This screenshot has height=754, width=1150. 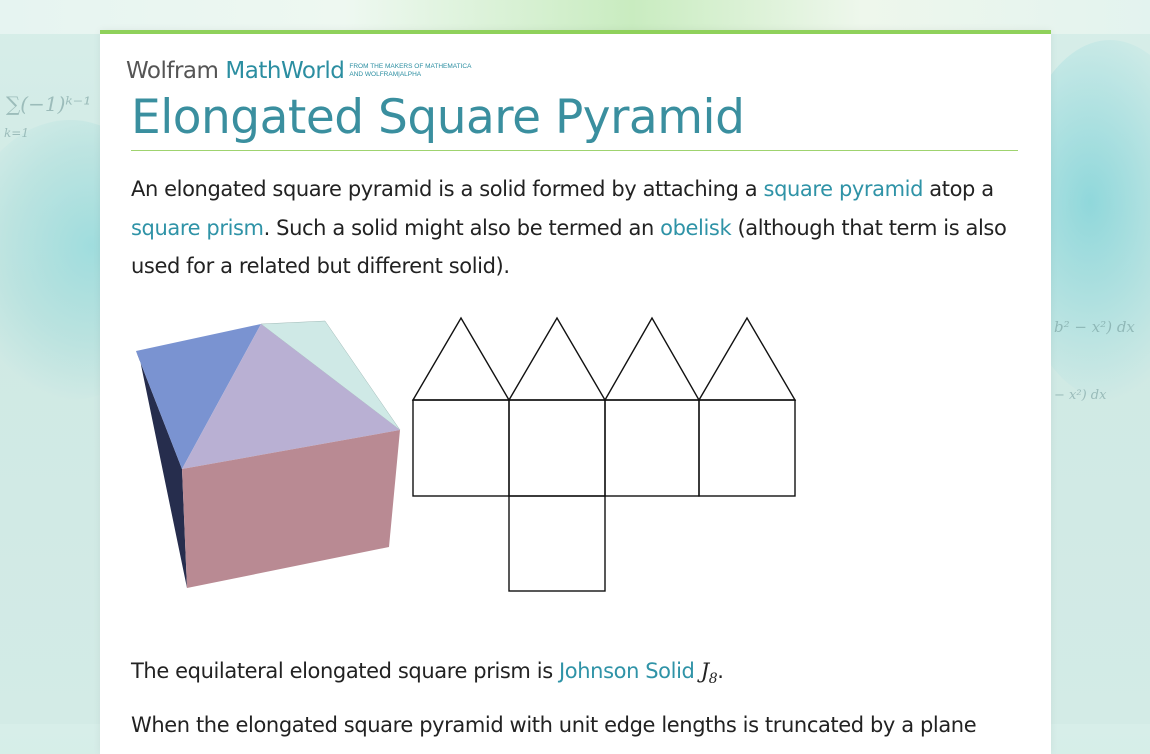 I want to click on net-bottom-square, so click(x=557, y=543).